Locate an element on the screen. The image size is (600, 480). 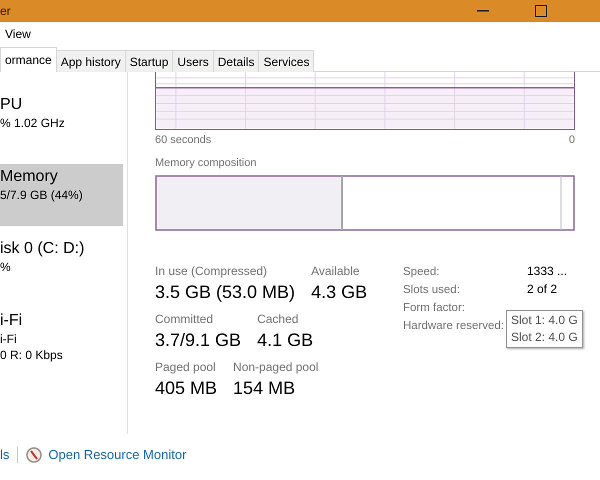
gauge-icon is located at coordinates (34, 455).